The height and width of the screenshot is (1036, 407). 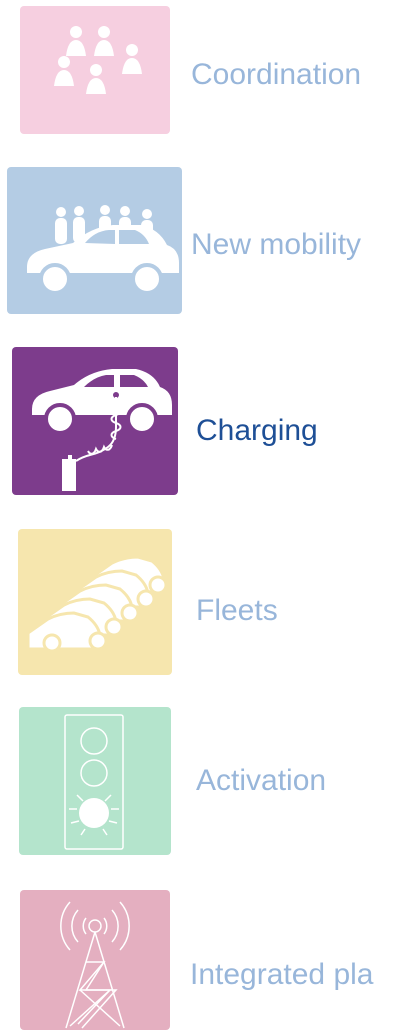 I want to click on new-mobility-tile, so click(x=94, y=240).